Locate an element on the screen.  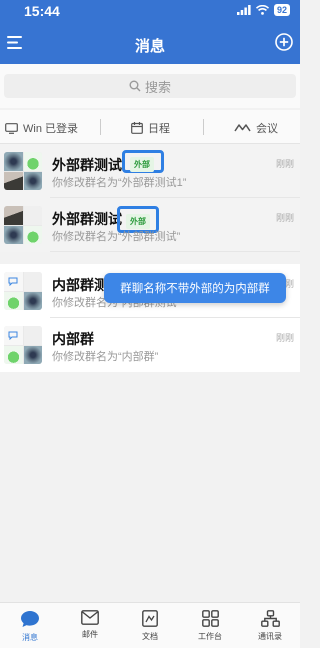
status-icons: 92 is located at coordinates (263, 10).